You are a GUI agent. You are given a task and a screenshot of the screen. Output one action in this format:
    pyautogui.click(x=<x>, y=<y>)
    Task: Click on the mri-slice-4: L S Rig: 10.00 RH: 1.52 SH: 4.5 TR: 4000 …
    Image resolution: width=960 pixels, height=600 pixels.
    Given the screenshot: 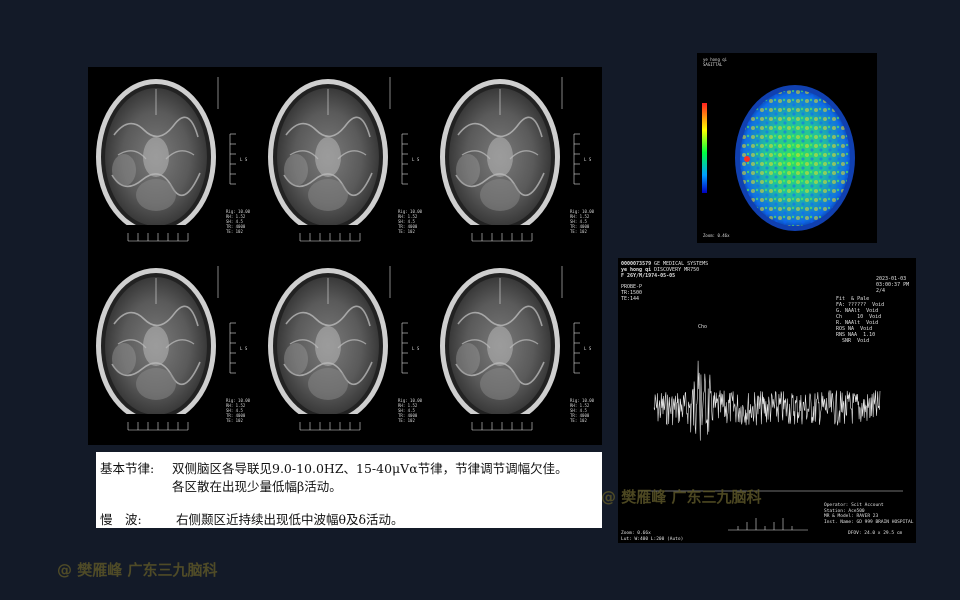 What is the action you would take?
    pyautogui.click(x=173, y=351)
    